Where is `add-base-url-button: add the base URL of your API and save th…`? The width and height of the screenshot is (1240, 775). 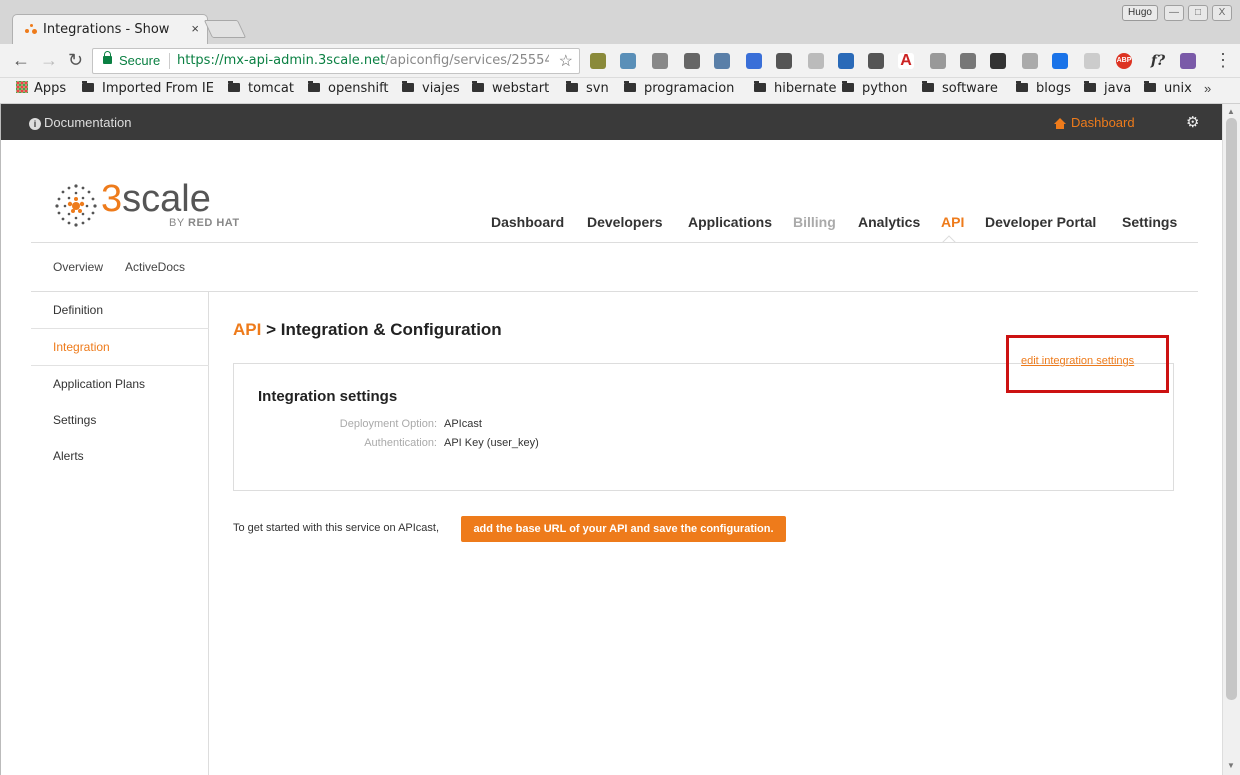 add-base-url-button: add the base URL of your API and save th… is located at coordinates (623, 529).